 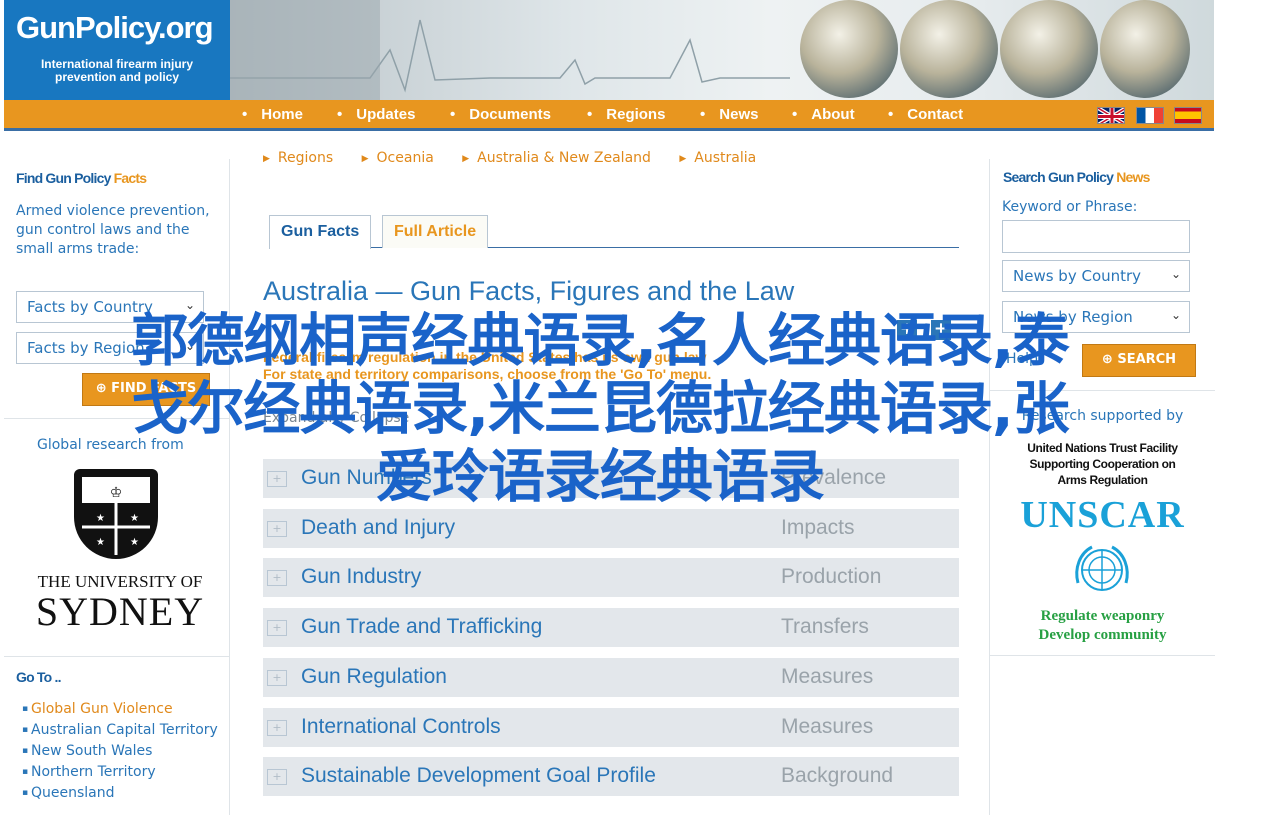 I want to click on section-category: Transfers, so click(x=825, y=626).